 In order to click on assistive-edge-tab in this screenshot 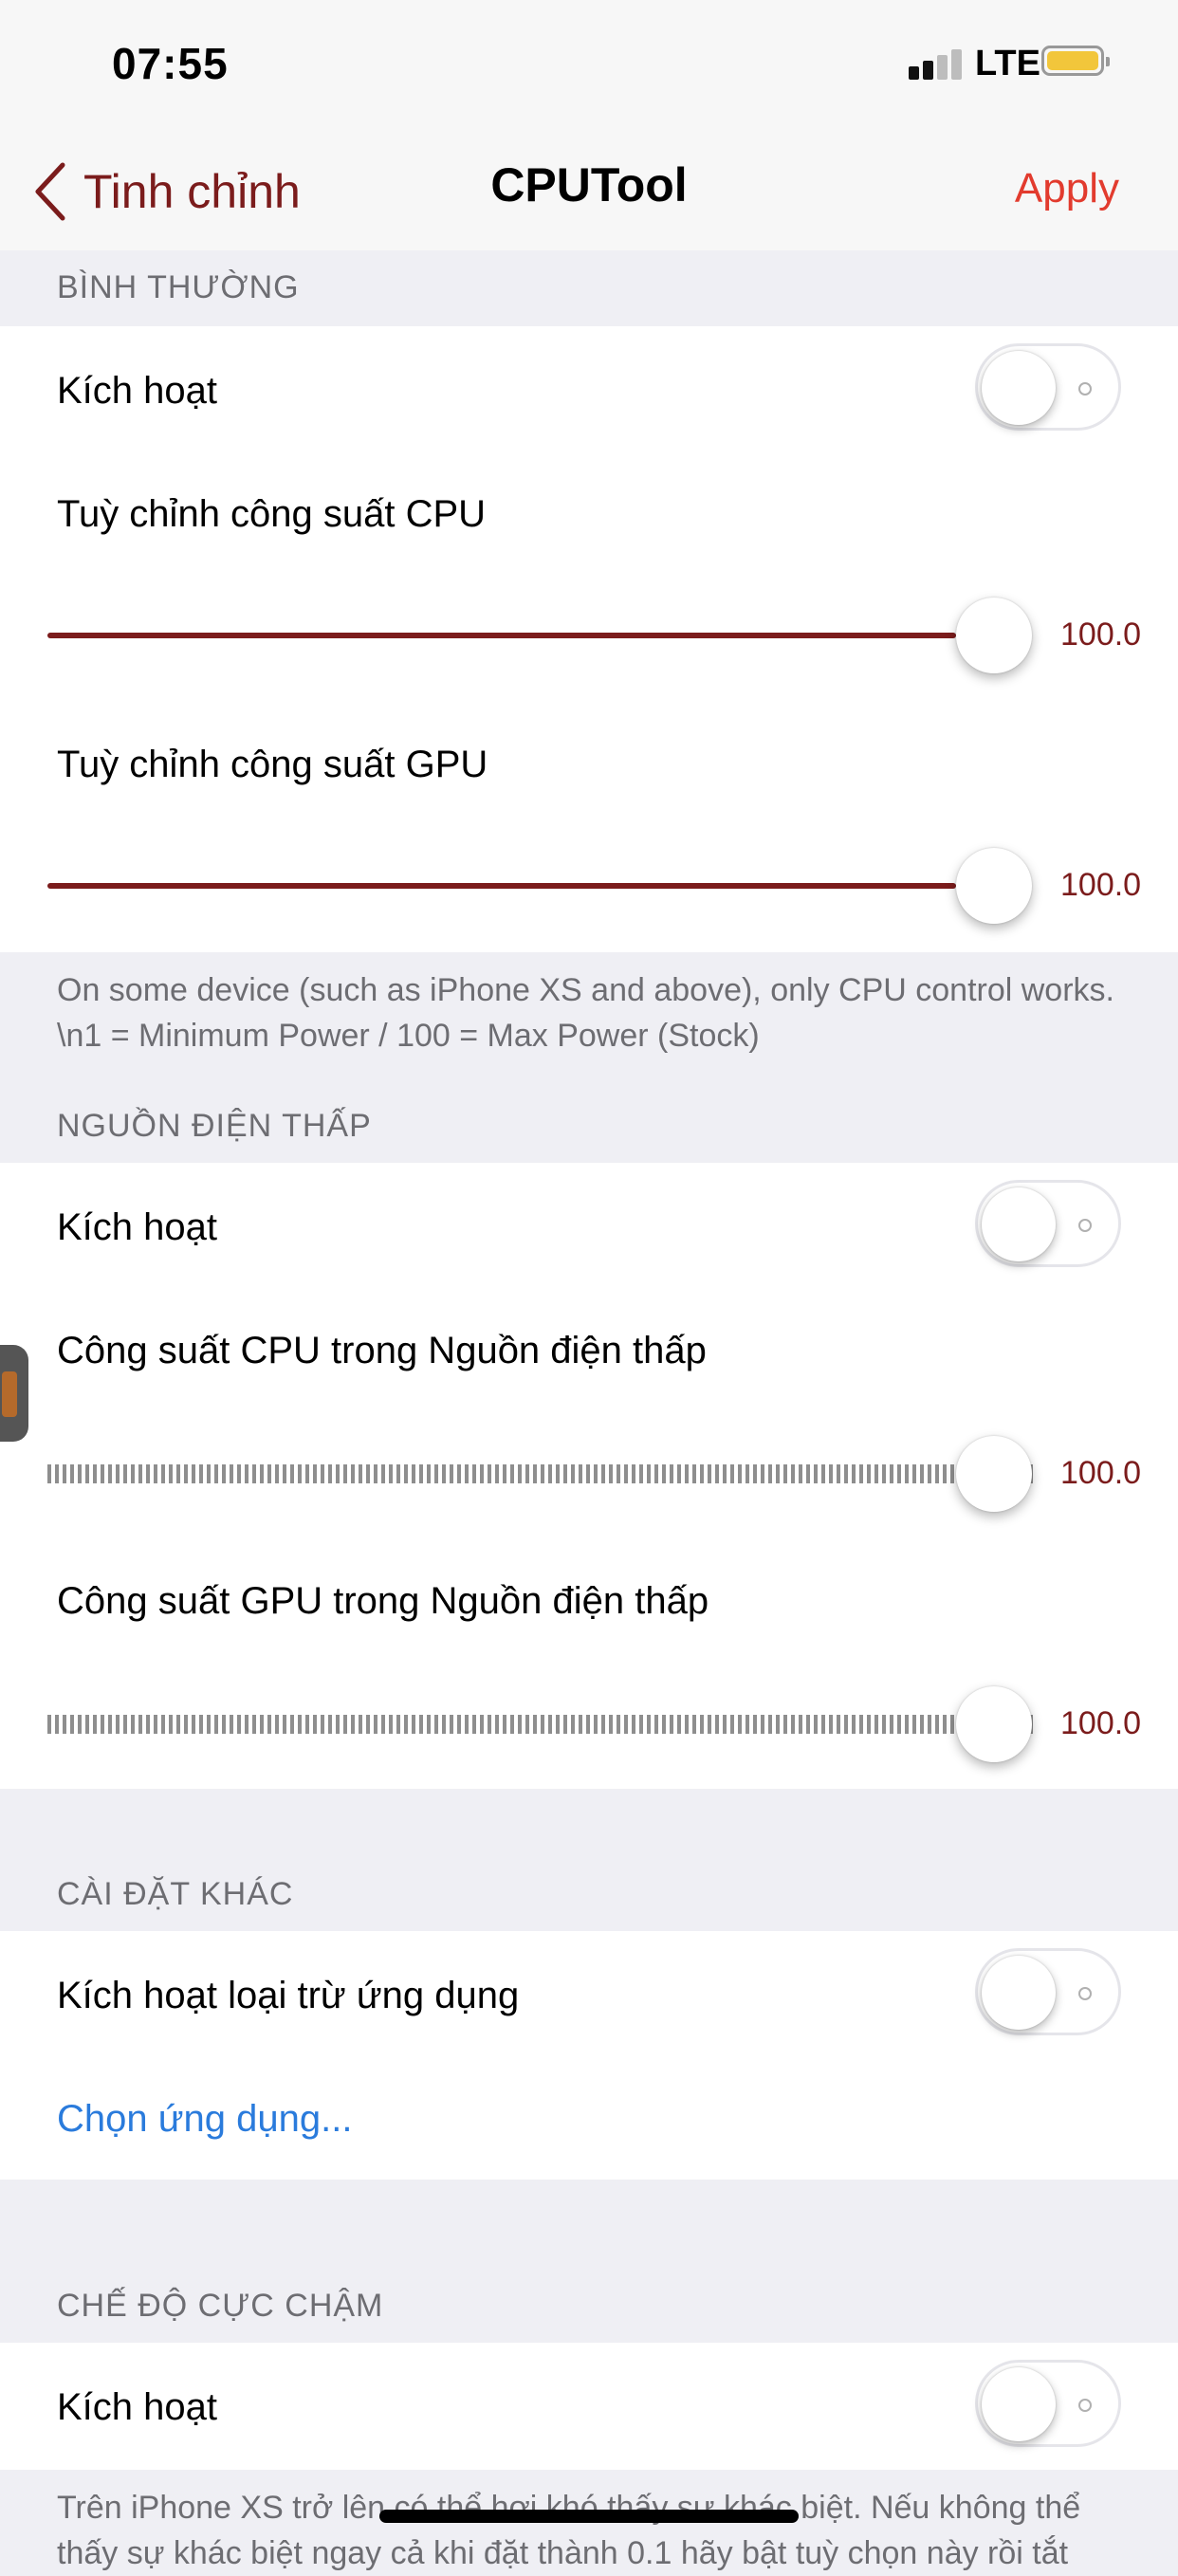, I will do `click(14, 1393)`.